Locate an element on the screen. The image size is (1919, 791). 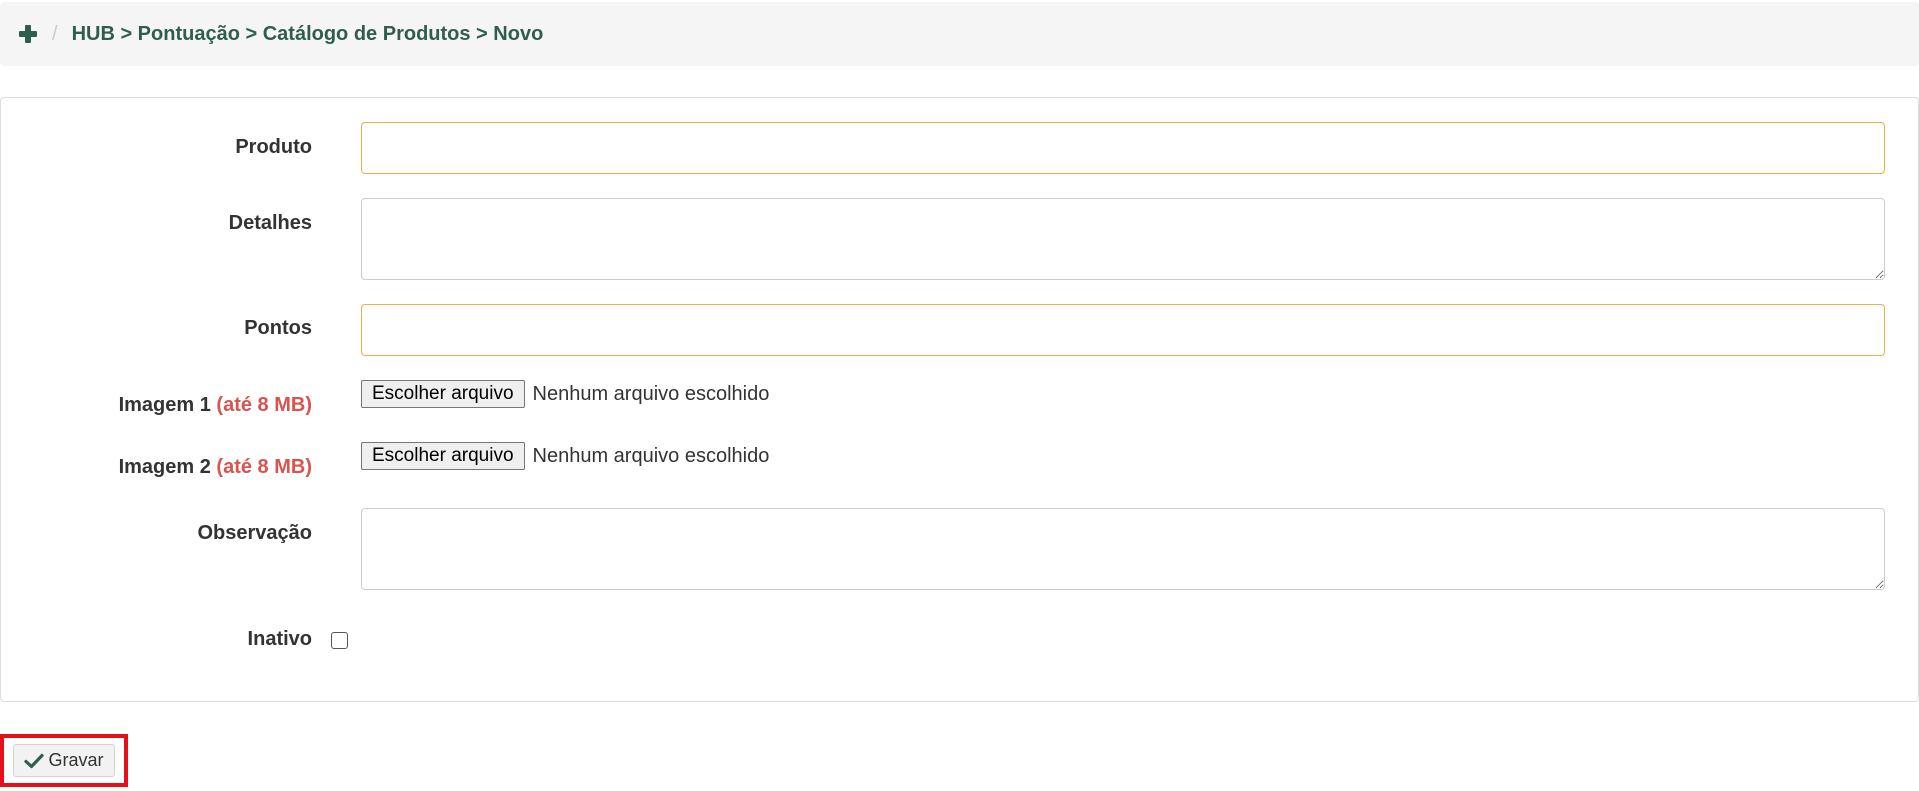
detalhes-label: Detalhes is located at coordinates (270, 223).